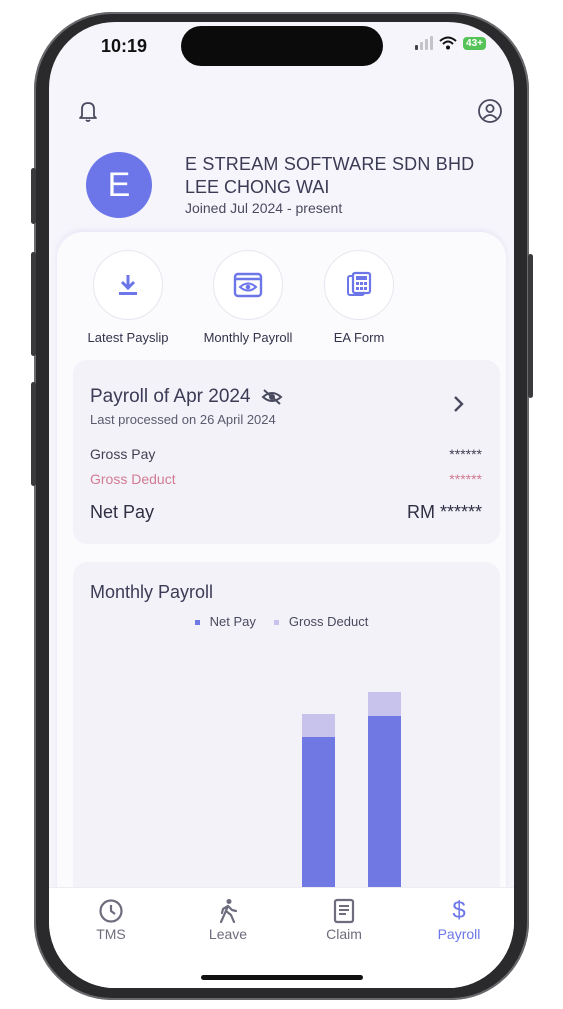 This screenshot has height=1009, width=563. Describe the element at coordinates (344, 934) in the screenshot. I see `tab-claim-label: Claim` at that location.